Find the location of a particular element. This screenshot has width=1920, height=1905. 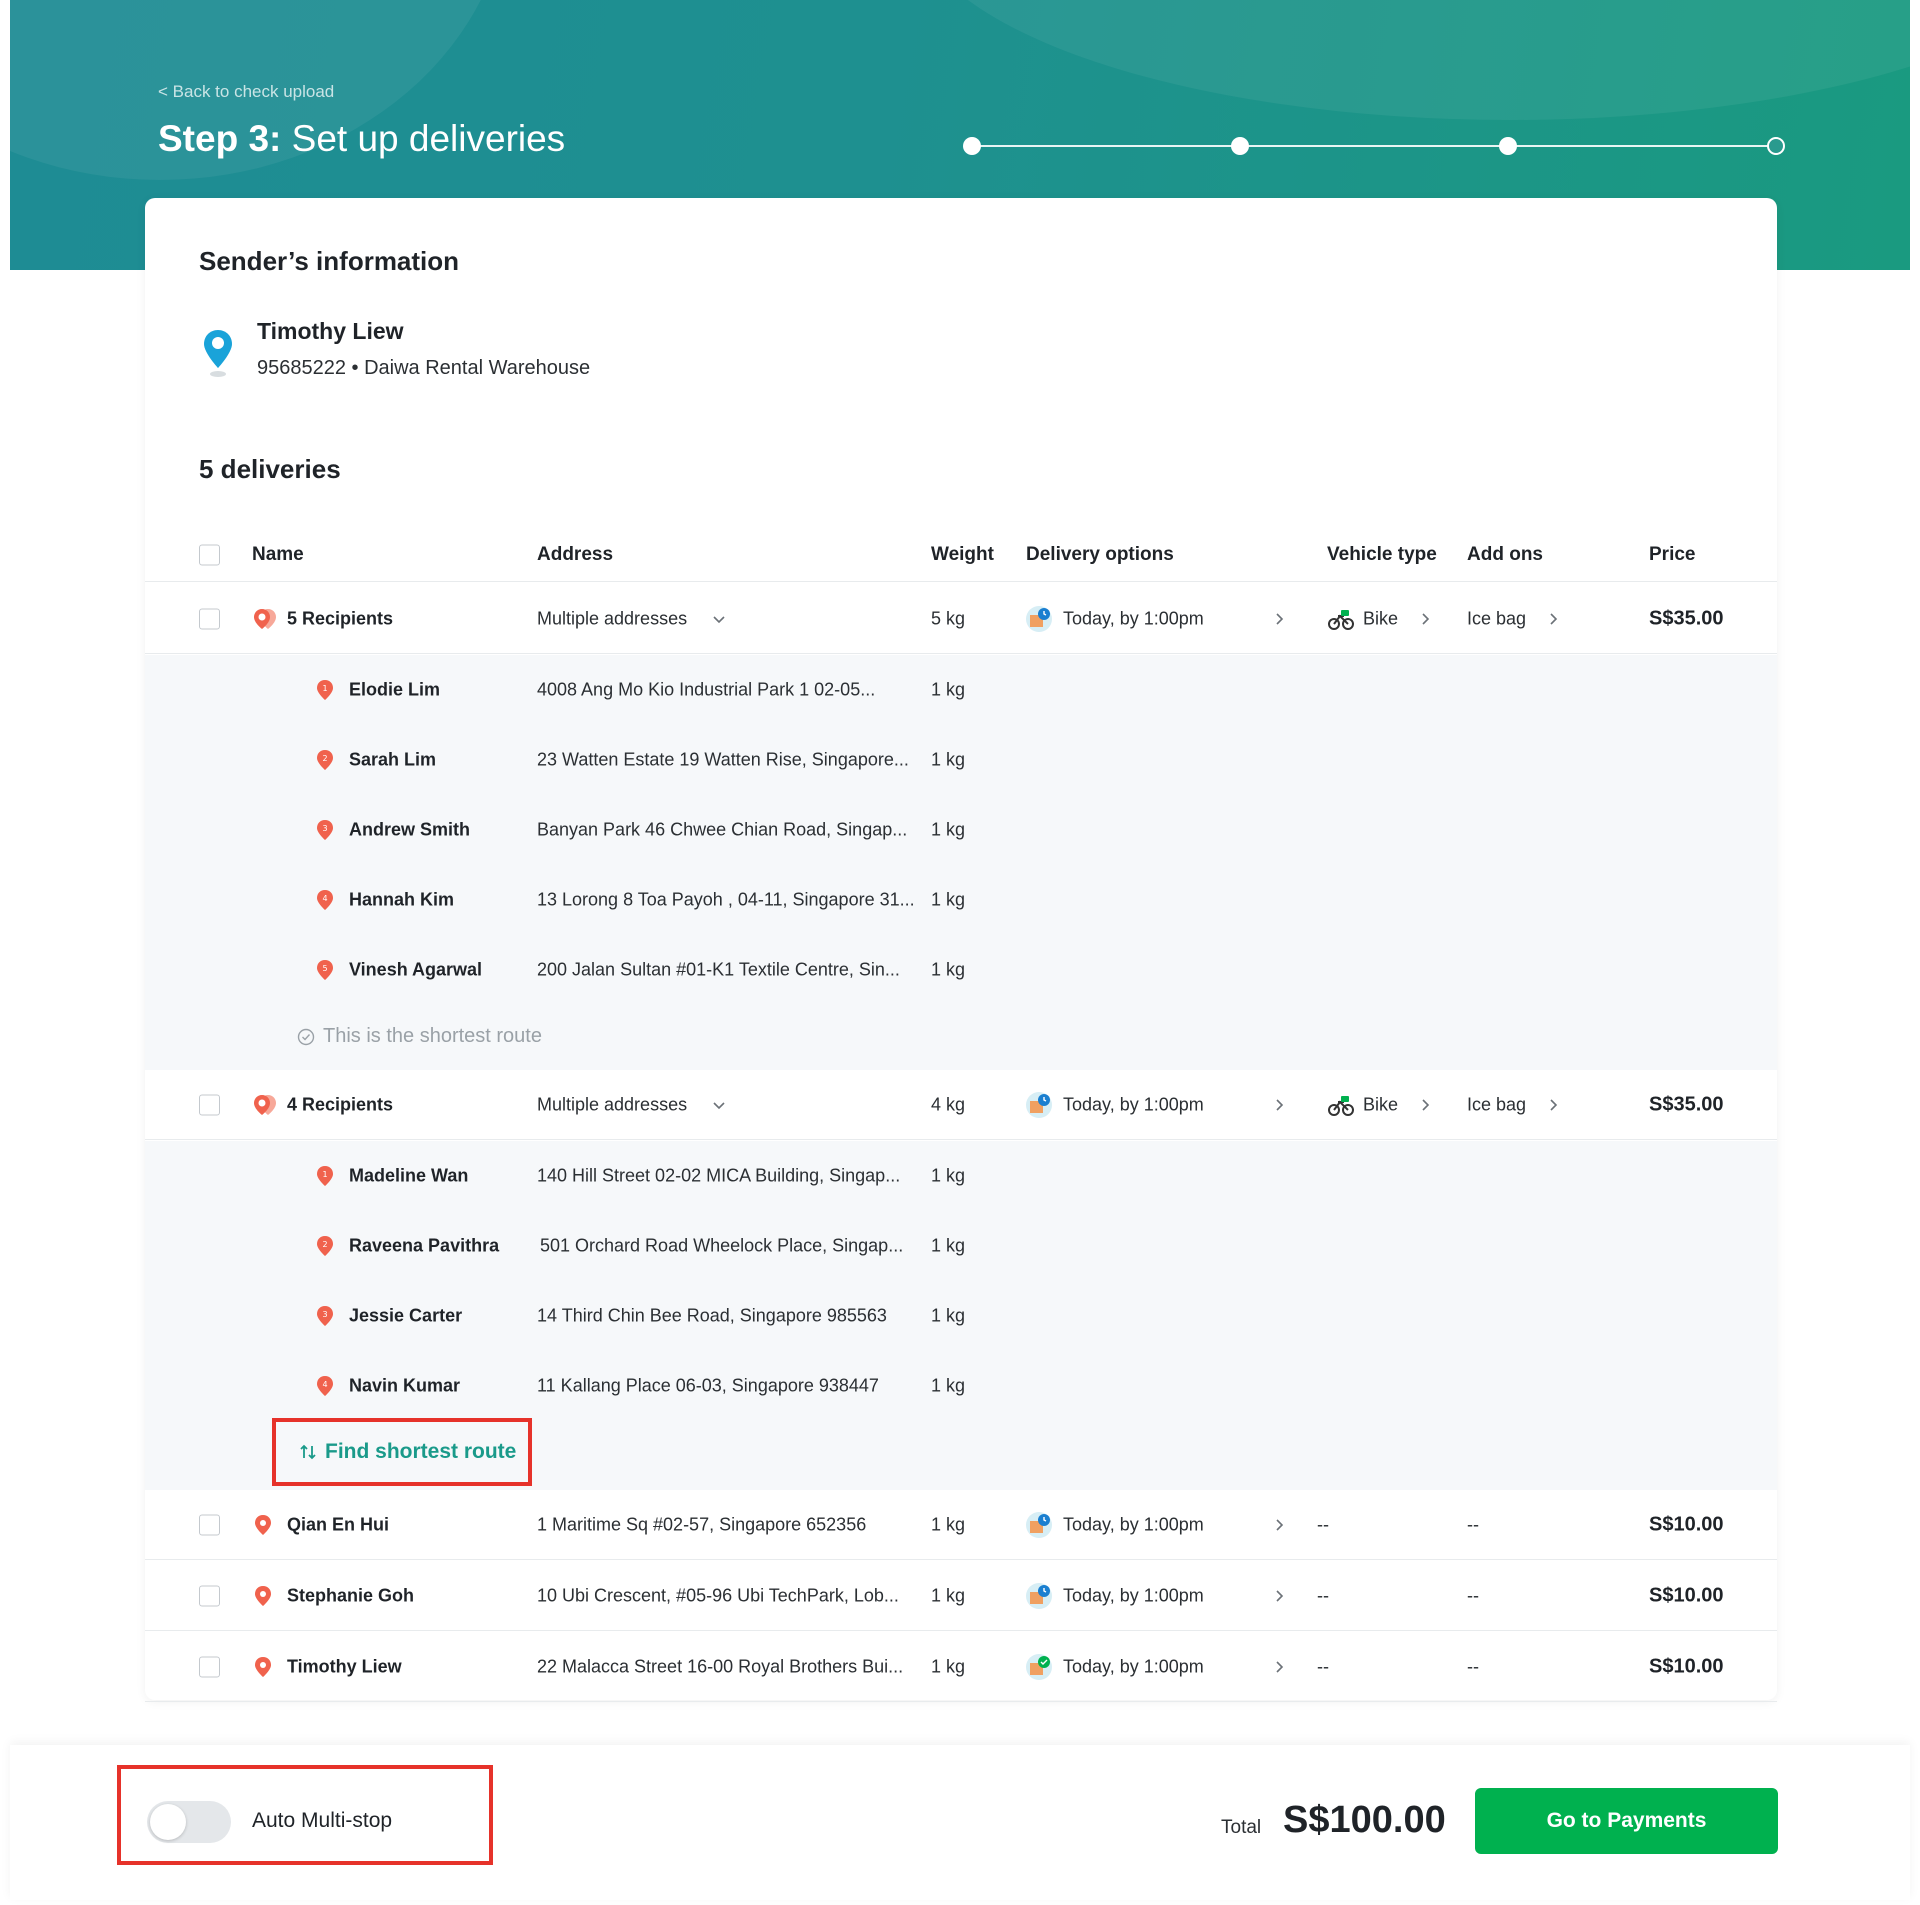

column-header-weight: Weight is located at coordinates (962, 554).